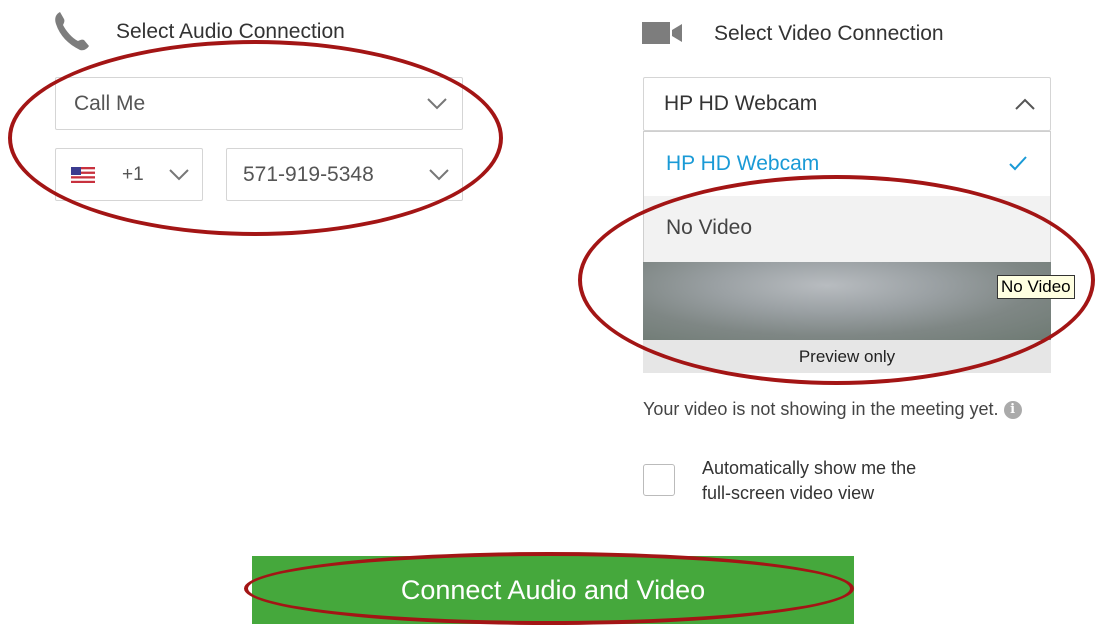 The image size is (1099, 625). What do you see at coordinates (809, 468) in the screenshot?
I see `auto-fullscreen-label-line1: Automatically show me the` at bounding box center [809, 468].